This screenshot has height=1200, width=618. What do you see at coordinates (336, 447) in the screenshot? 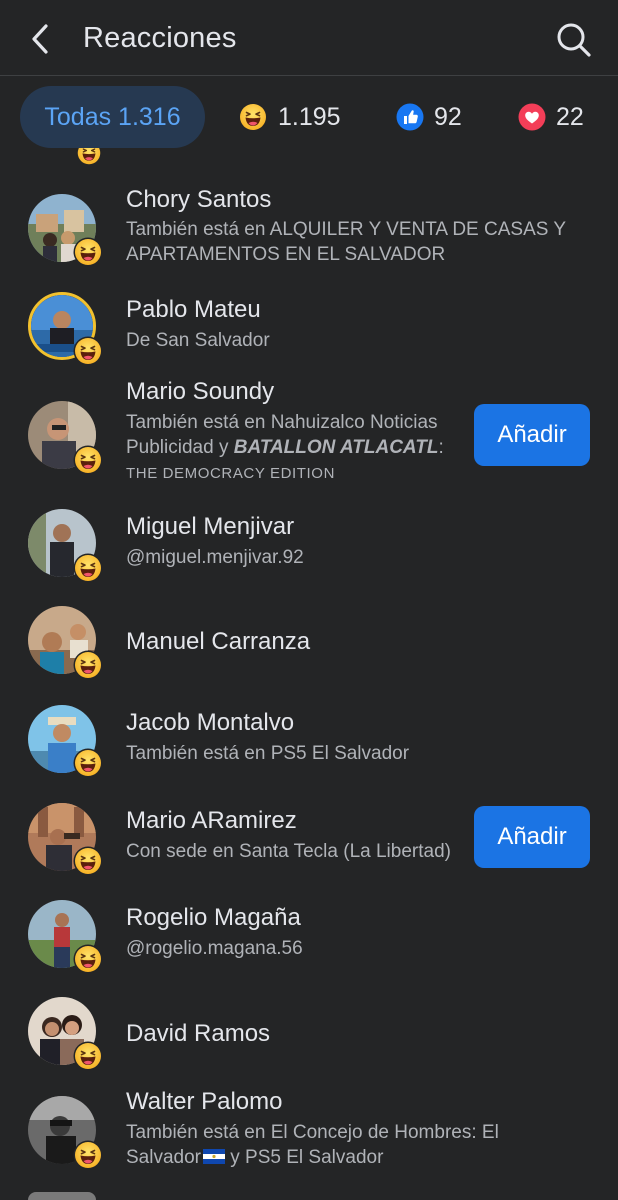
I see `subtitle-bold-text: BATALLON ATLACATL` at bounding box center [336, 447].